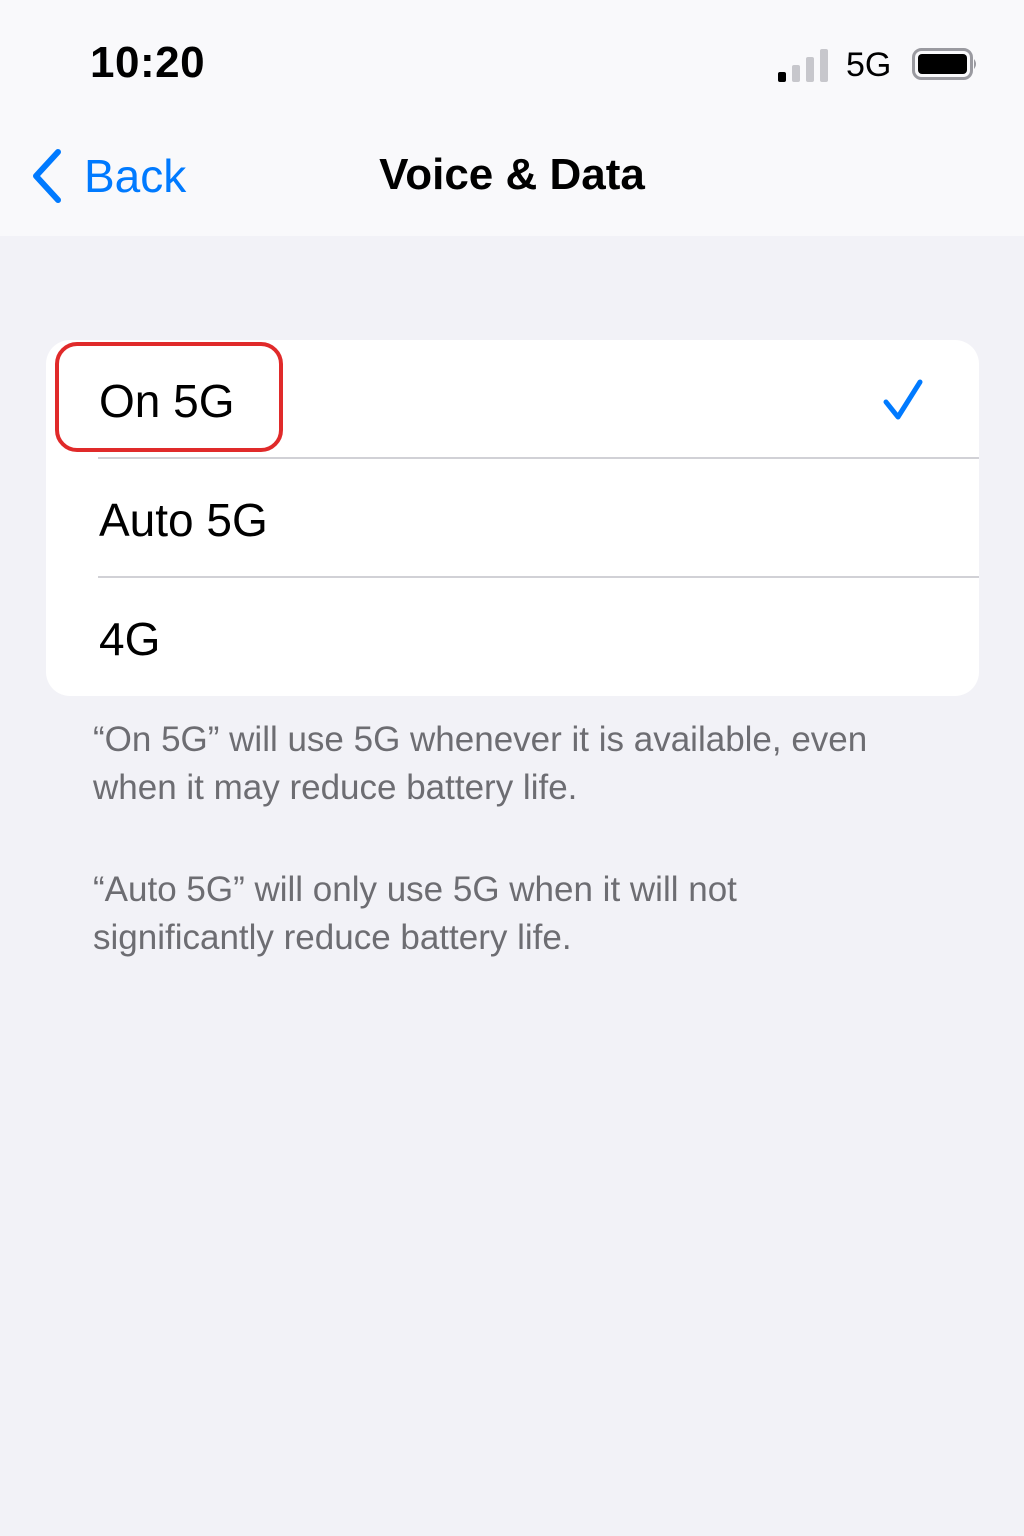 This screenshot has width=1024, height=1536. I want to click on battery-icon, so click(944, 64).